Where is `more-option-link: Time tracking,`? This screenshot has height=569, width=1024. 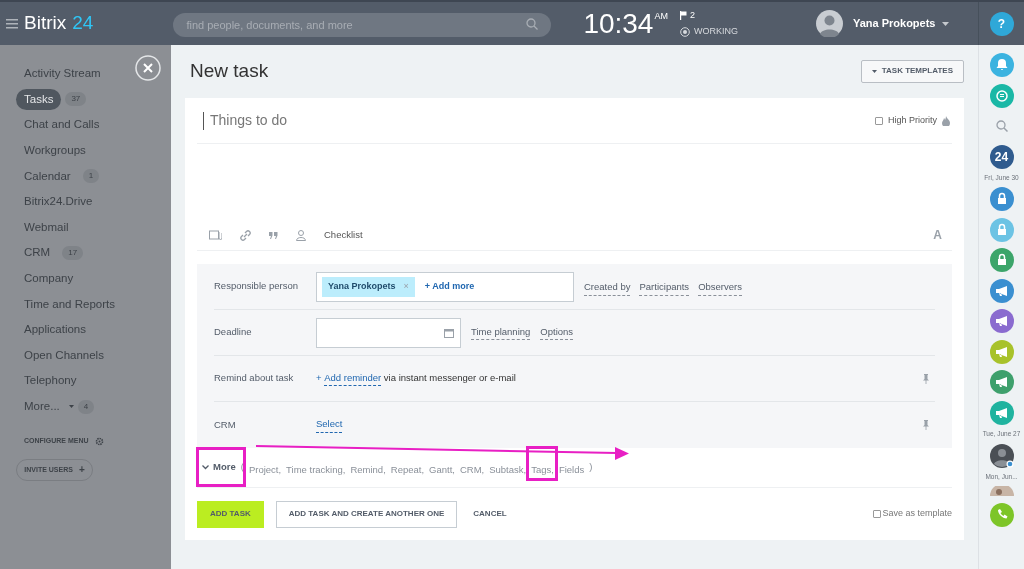 more-option-link: Time tracking, is located at coordinates (316, 469).